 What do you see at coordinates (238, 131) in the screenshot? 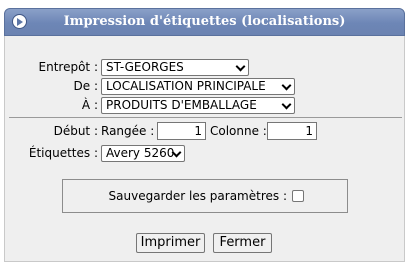
I see `colonne-label: Colonne :` at bounding box center [238, 131].